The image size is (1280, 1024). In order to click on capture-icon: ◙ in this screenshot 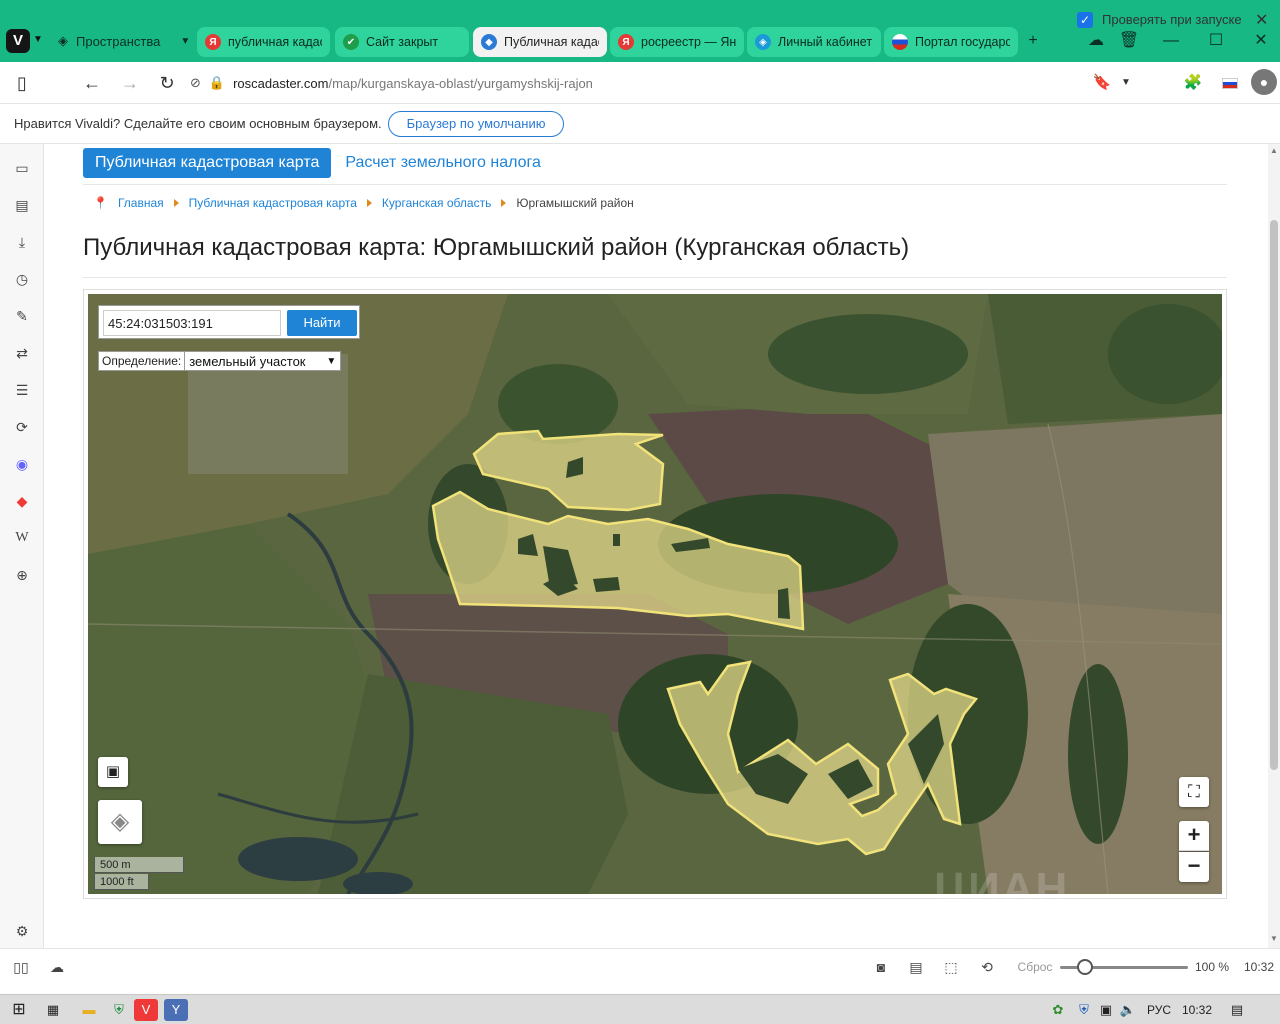, I will do `click(881, 967)`.